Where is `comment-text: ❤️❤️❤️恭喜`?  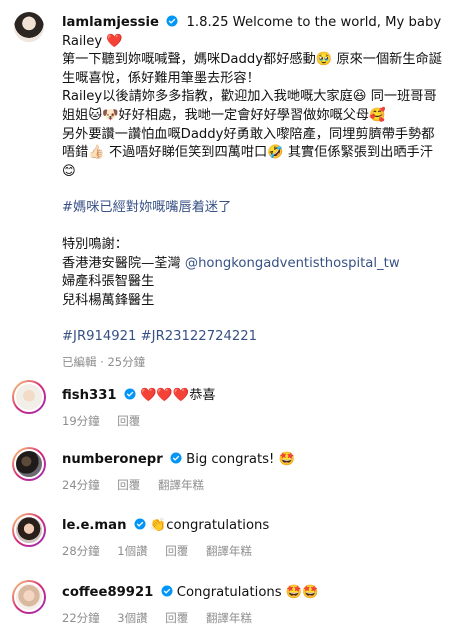 comment-text: ❤️❤️❤️恭喜 is located at coordinates (177, 395).